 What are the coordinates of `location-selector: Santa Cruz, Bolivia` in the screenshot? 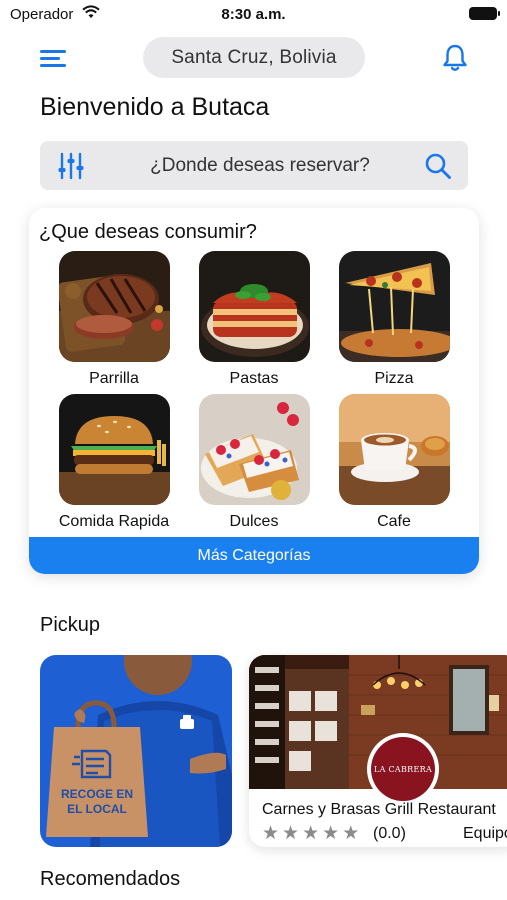 It's located at (254, 57).